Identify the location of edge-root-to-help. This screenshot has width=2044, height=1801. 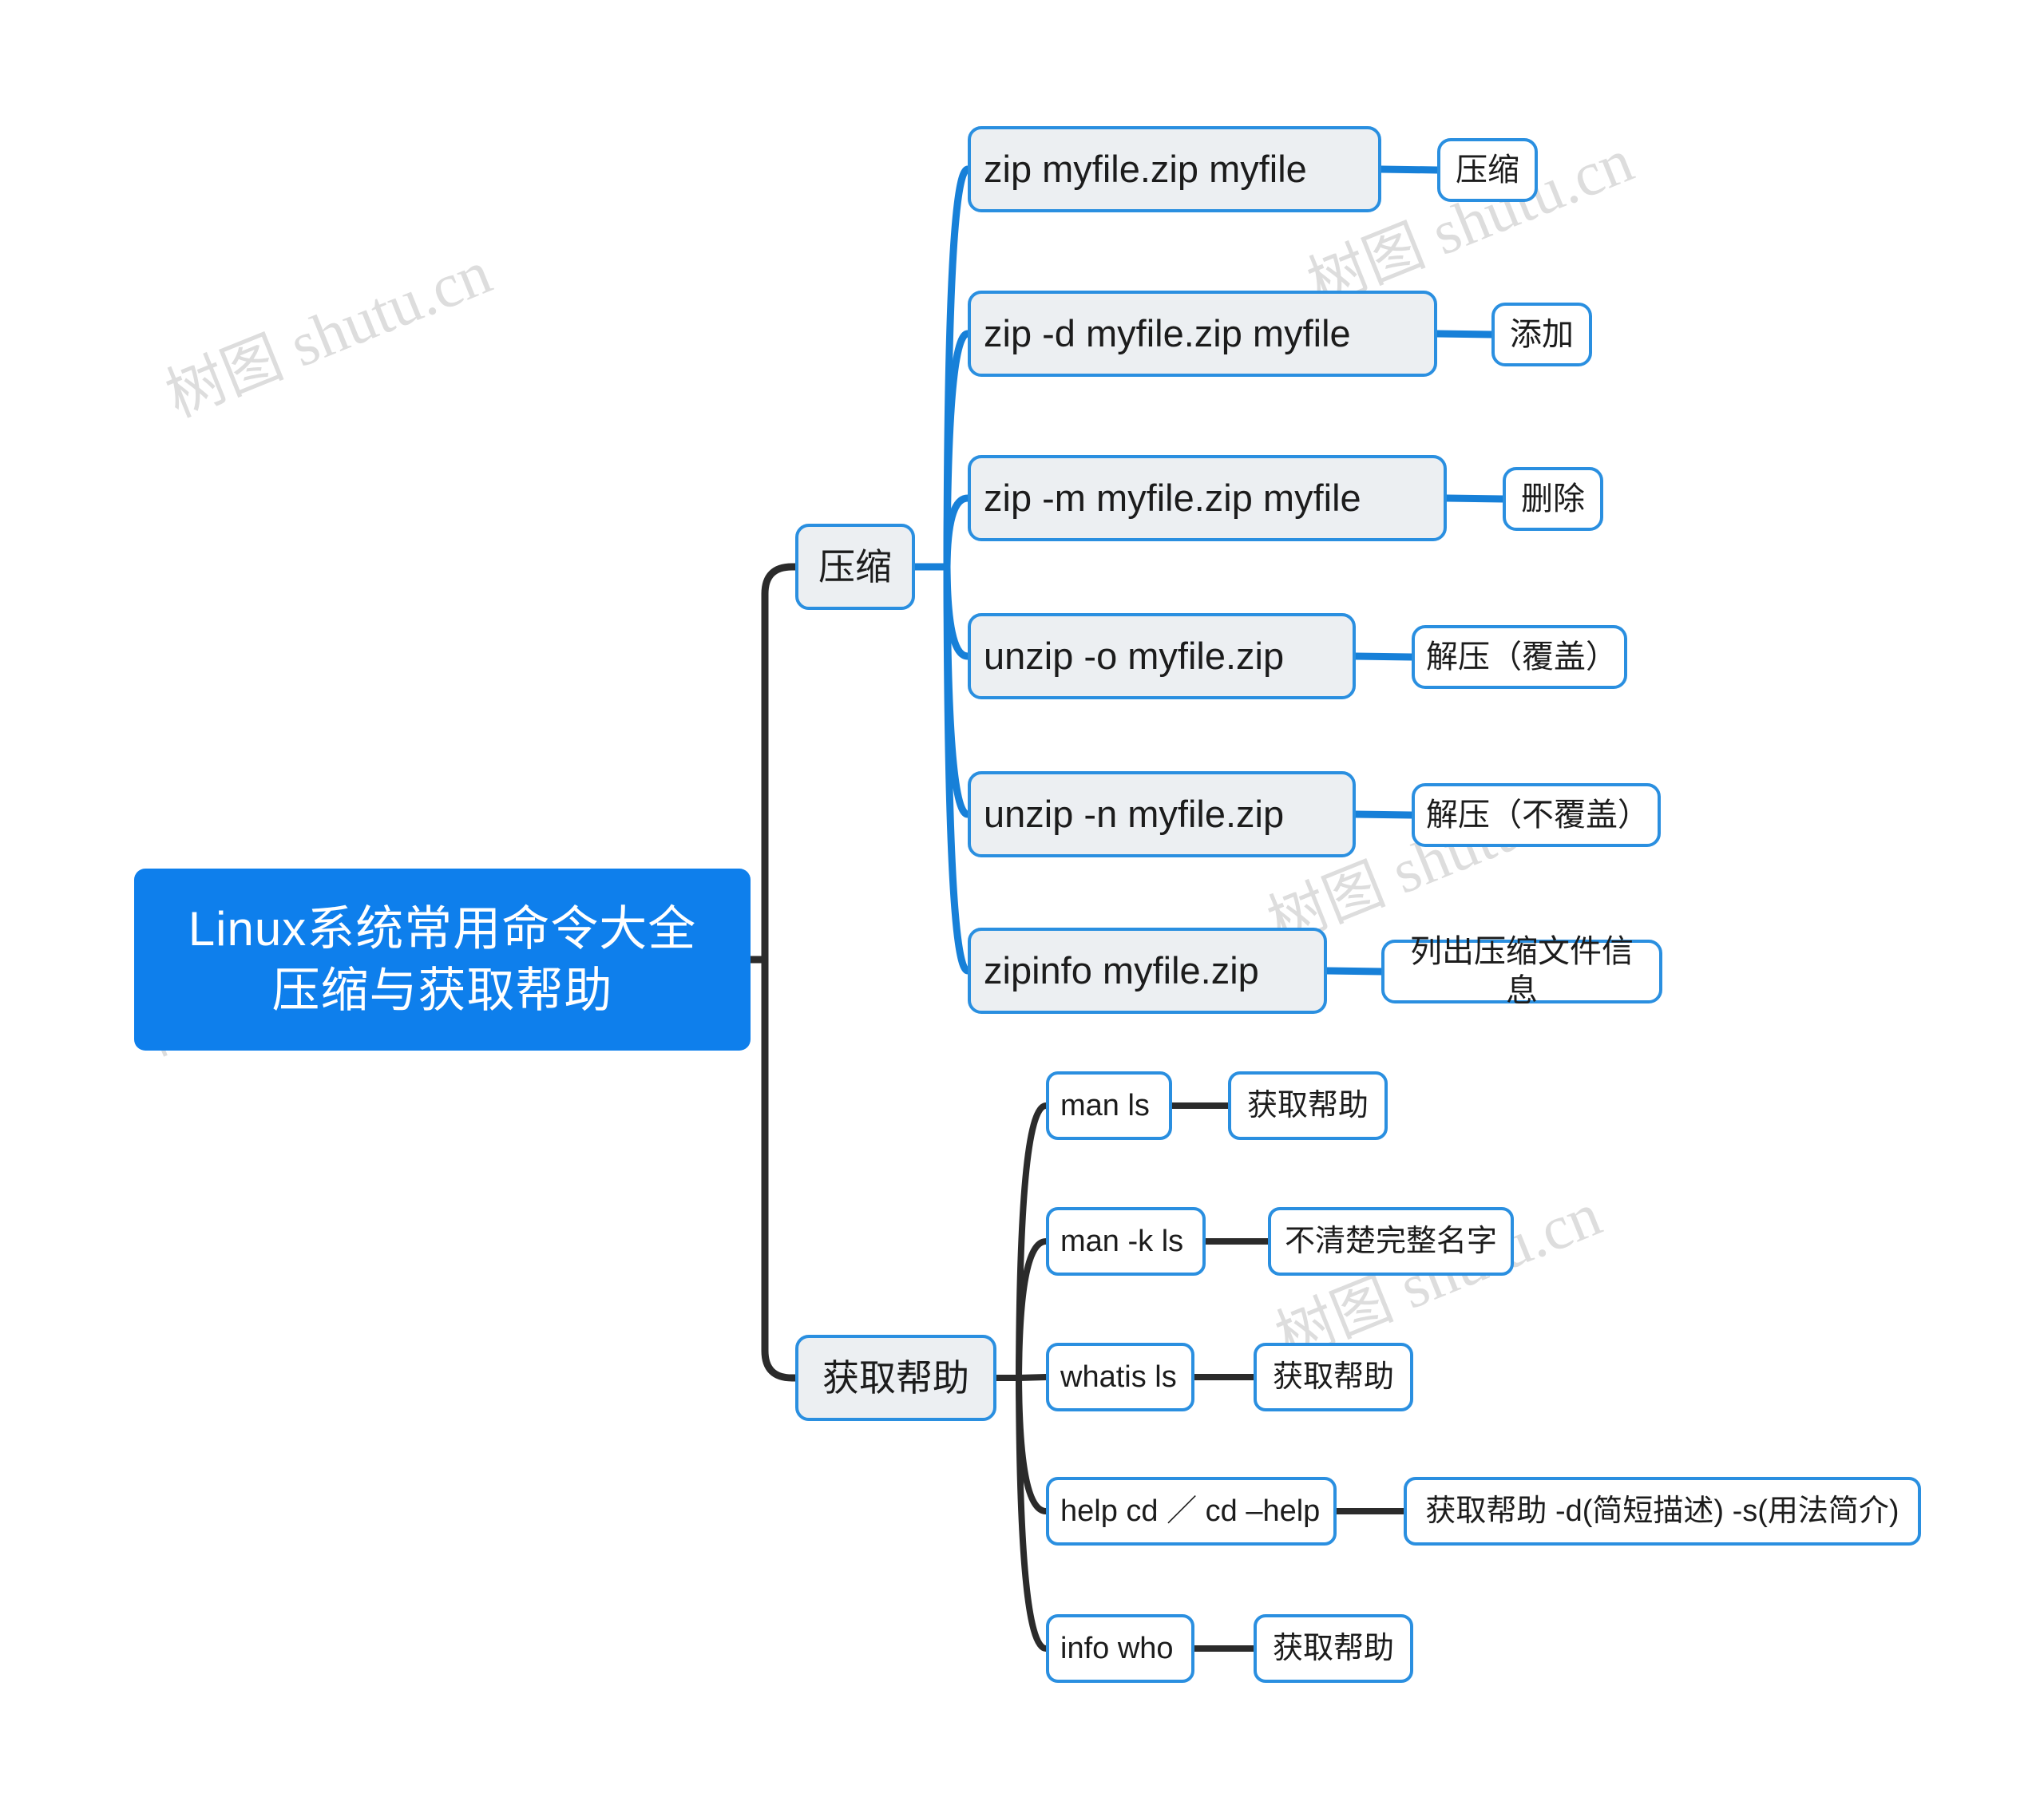
(780, 1169).